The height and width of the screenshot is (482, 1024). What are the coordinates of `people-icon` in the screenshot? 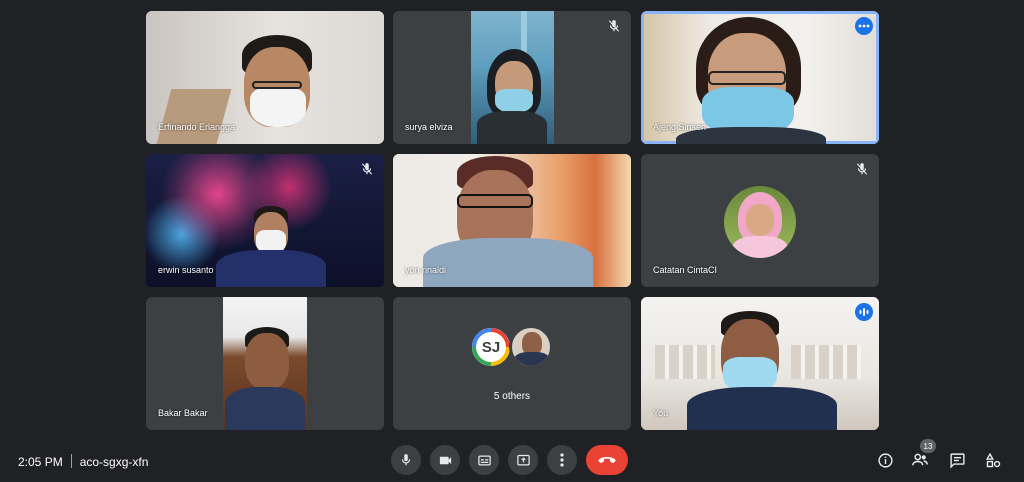 It's located at (920, 459).